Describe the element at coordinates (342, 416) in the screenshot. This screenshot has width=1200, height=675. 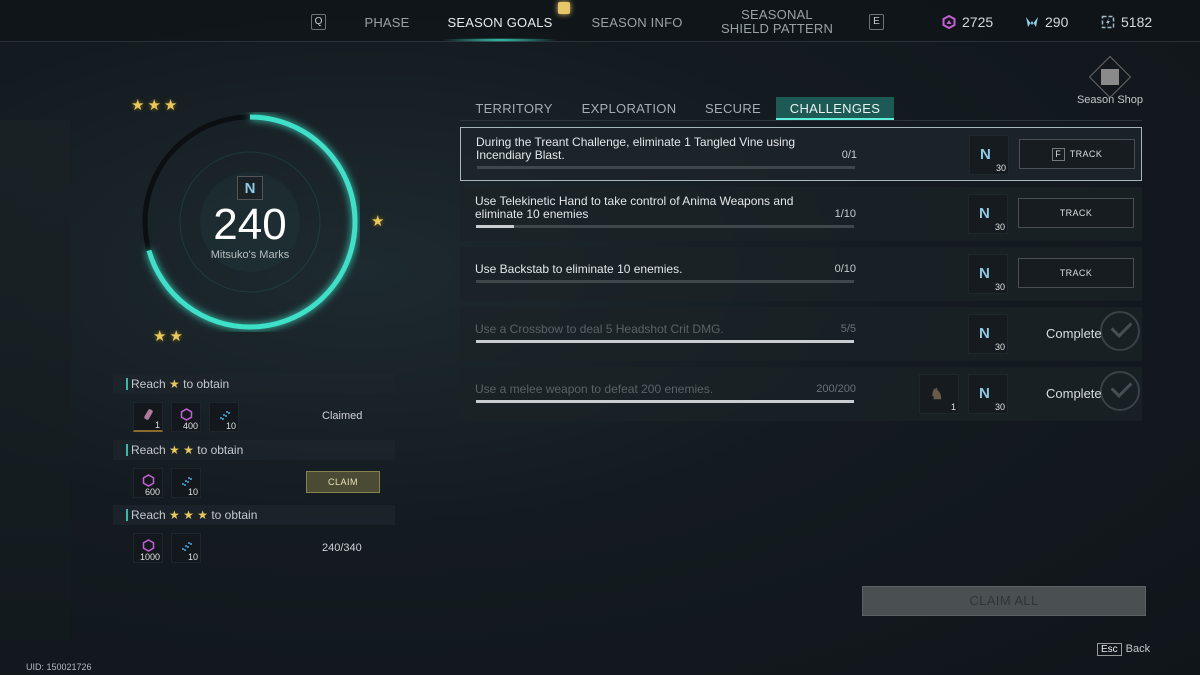
I see `reward-tier-1-status: Claimed` at that location.